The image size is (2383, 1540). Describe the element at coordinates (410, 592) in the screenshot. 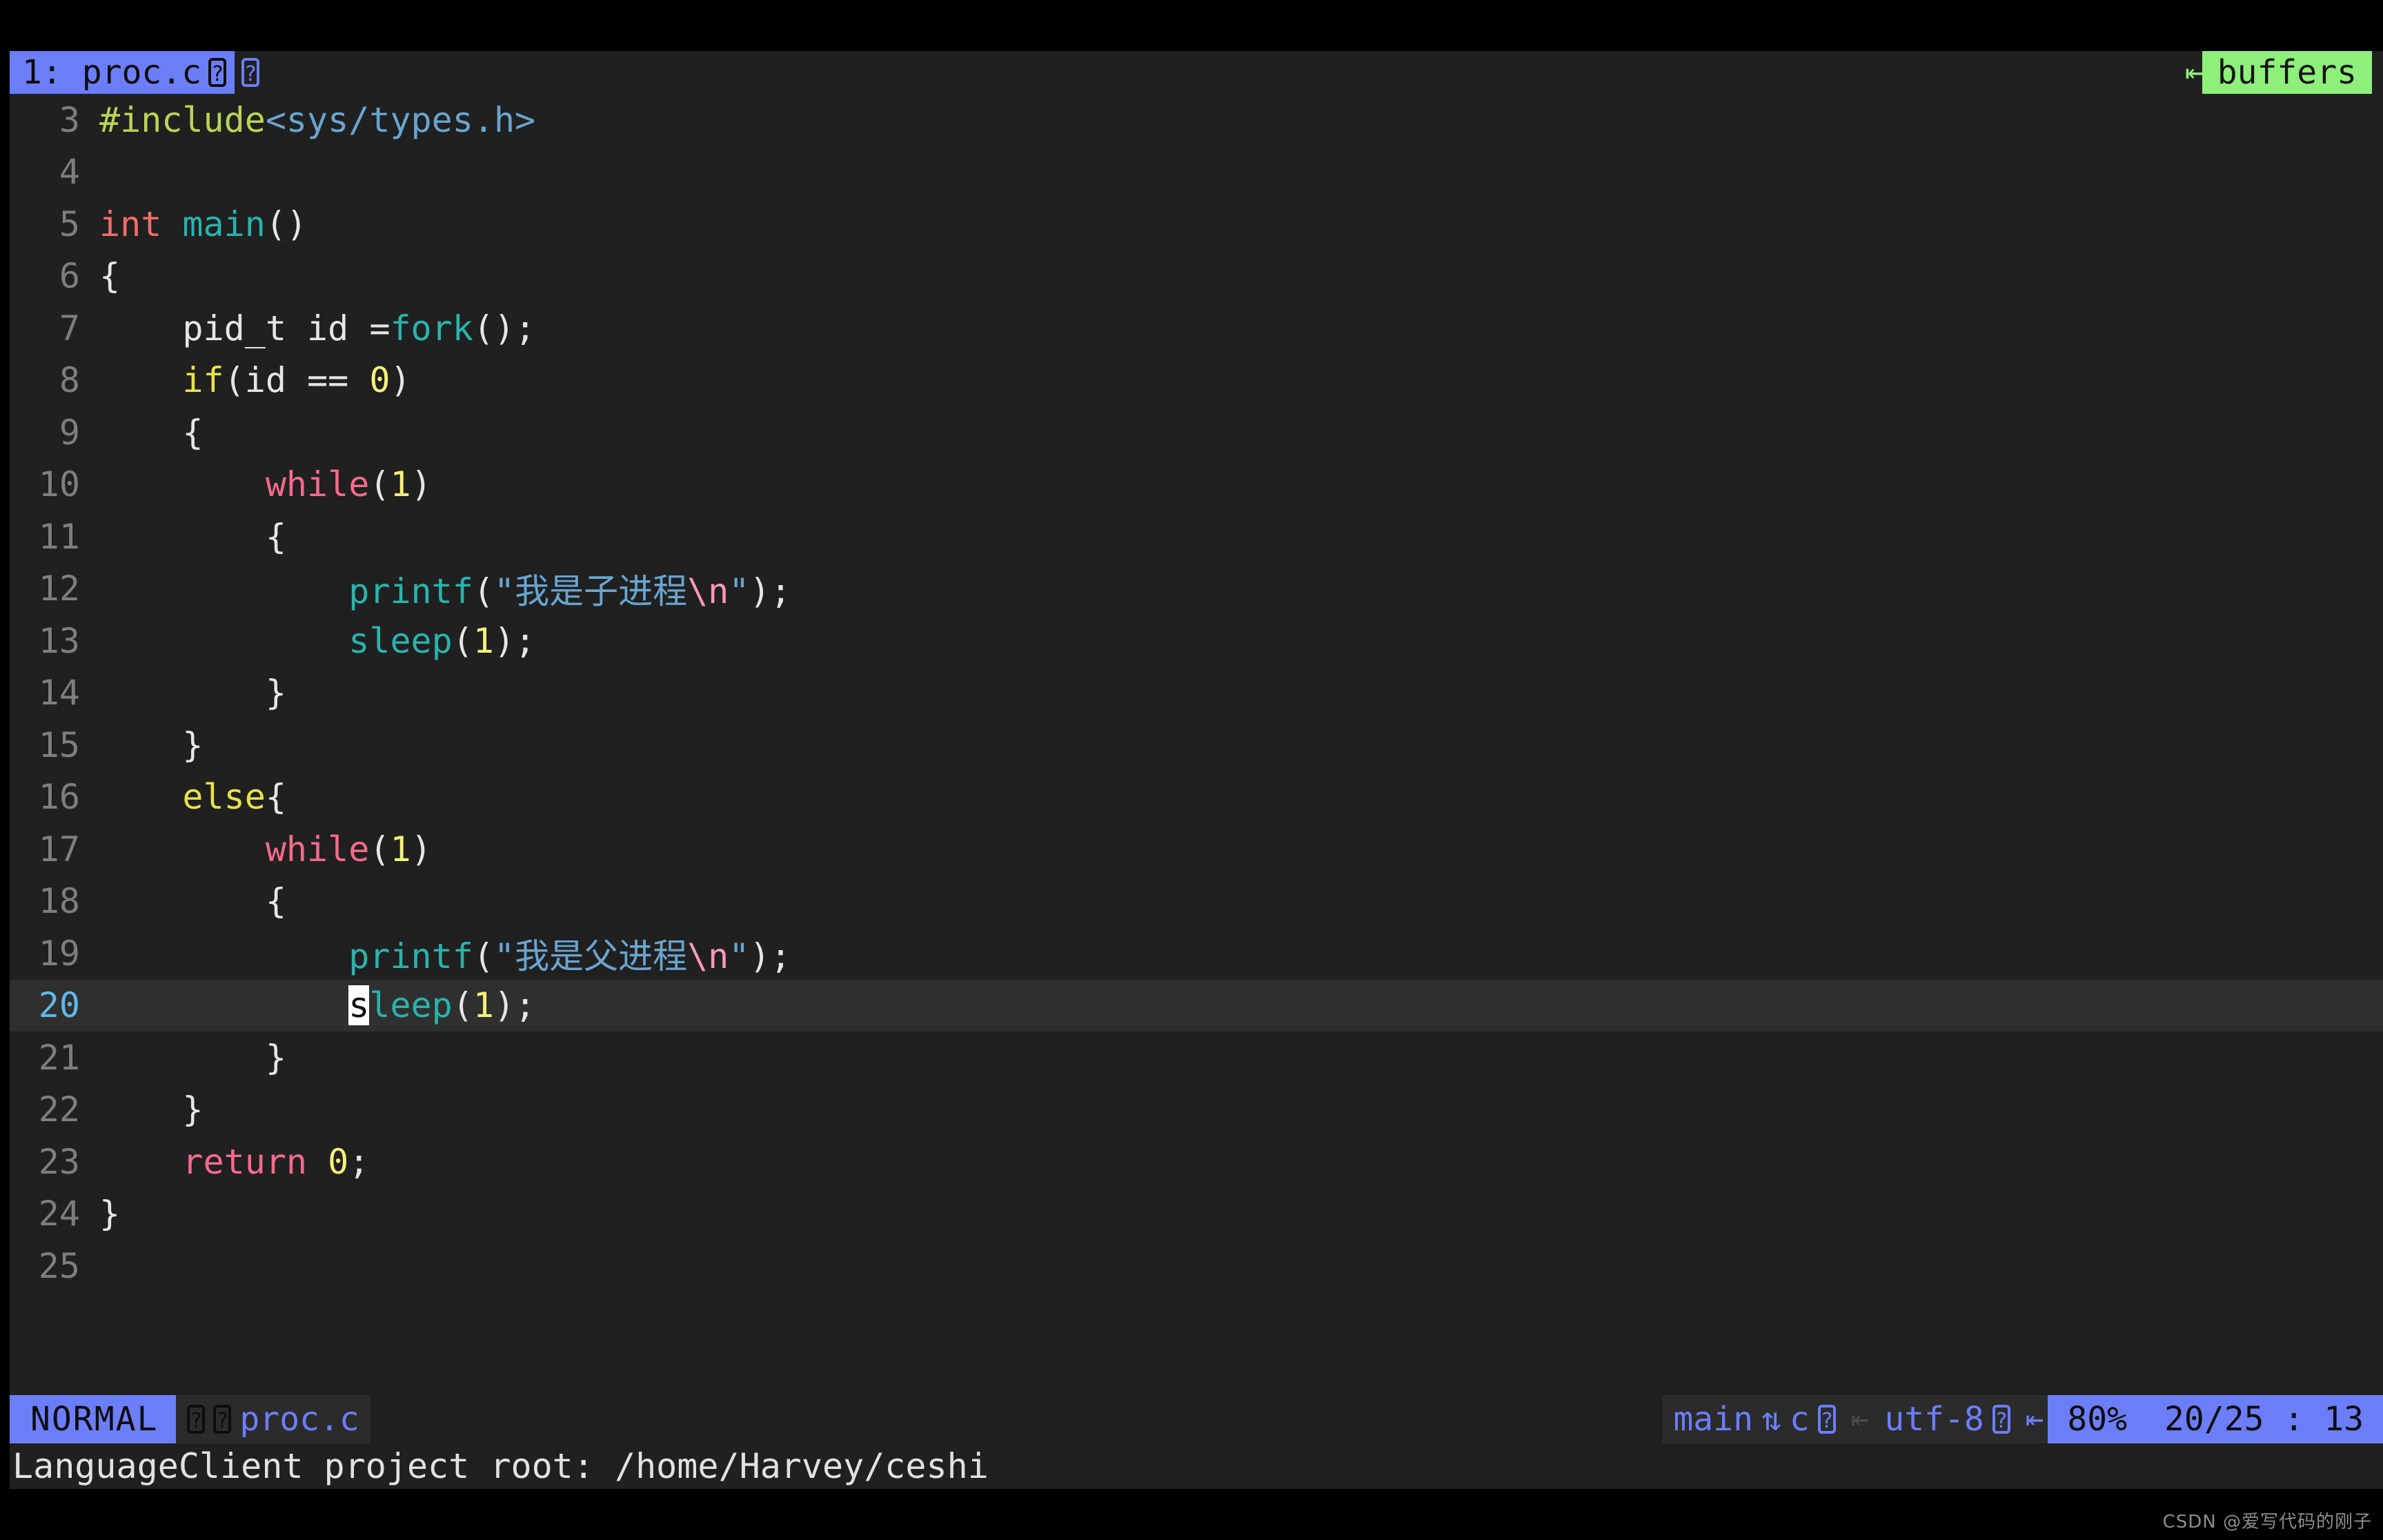

I see `code-token: printf` at that location.